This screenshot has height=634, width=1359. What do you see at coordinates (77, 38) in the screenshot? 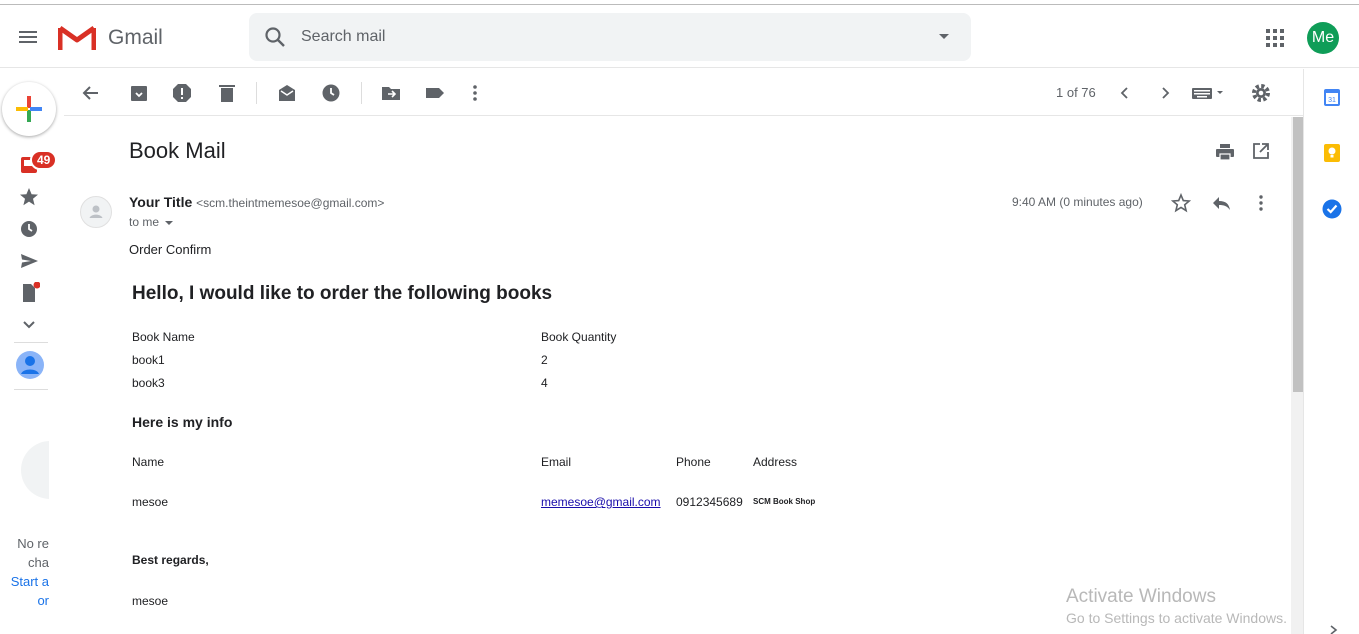
I see `gmail-logo-icon` at bounding box center [77, 38].